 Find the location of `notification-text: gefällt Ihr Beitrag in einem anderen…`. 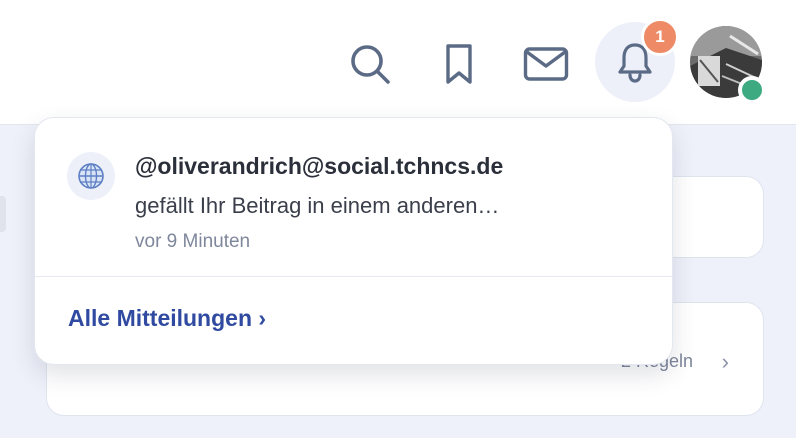

notification-text: gefällt Ihr Beitrag in einem anderen… is located at coordinates (317, 205).